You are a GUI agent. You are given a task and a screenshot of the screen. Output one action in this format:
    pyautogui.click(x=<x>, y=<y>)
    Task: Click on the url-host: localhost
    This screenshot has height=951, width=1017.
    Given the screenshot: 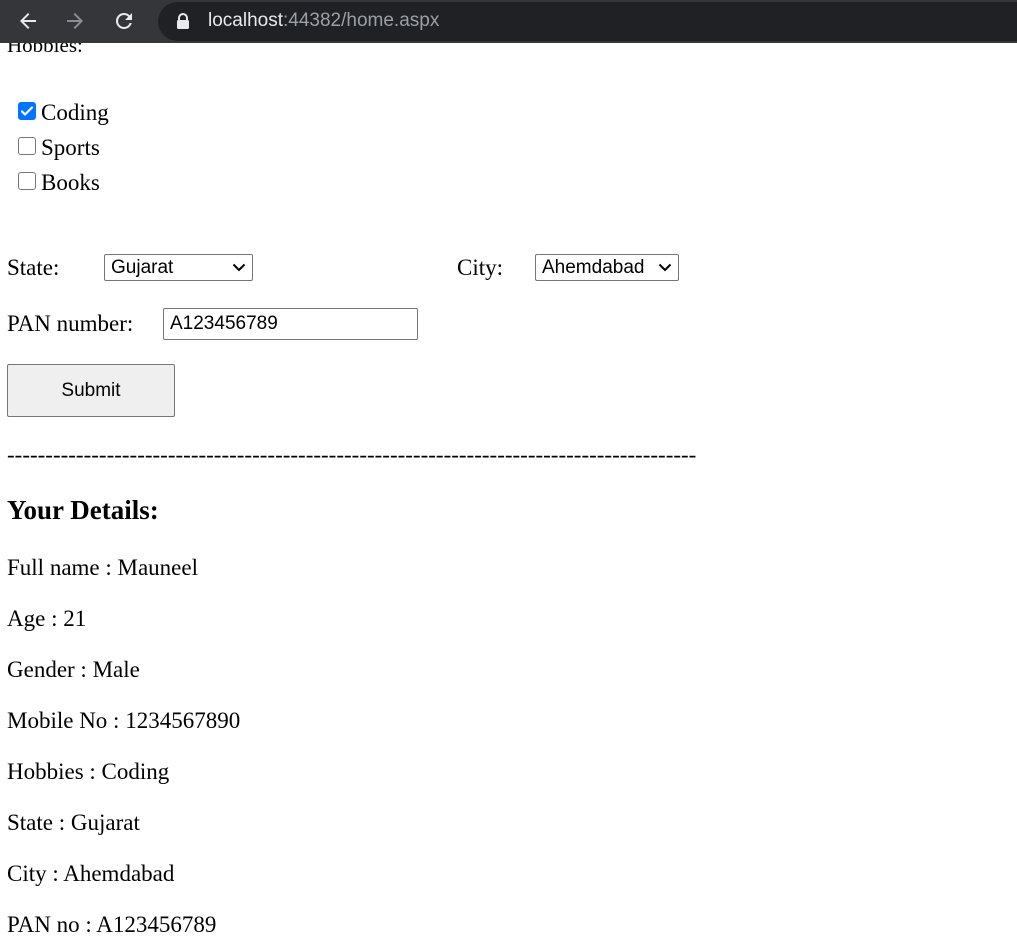 What is the action you would take?
    pyautogui.click(x=245, y=20)
    